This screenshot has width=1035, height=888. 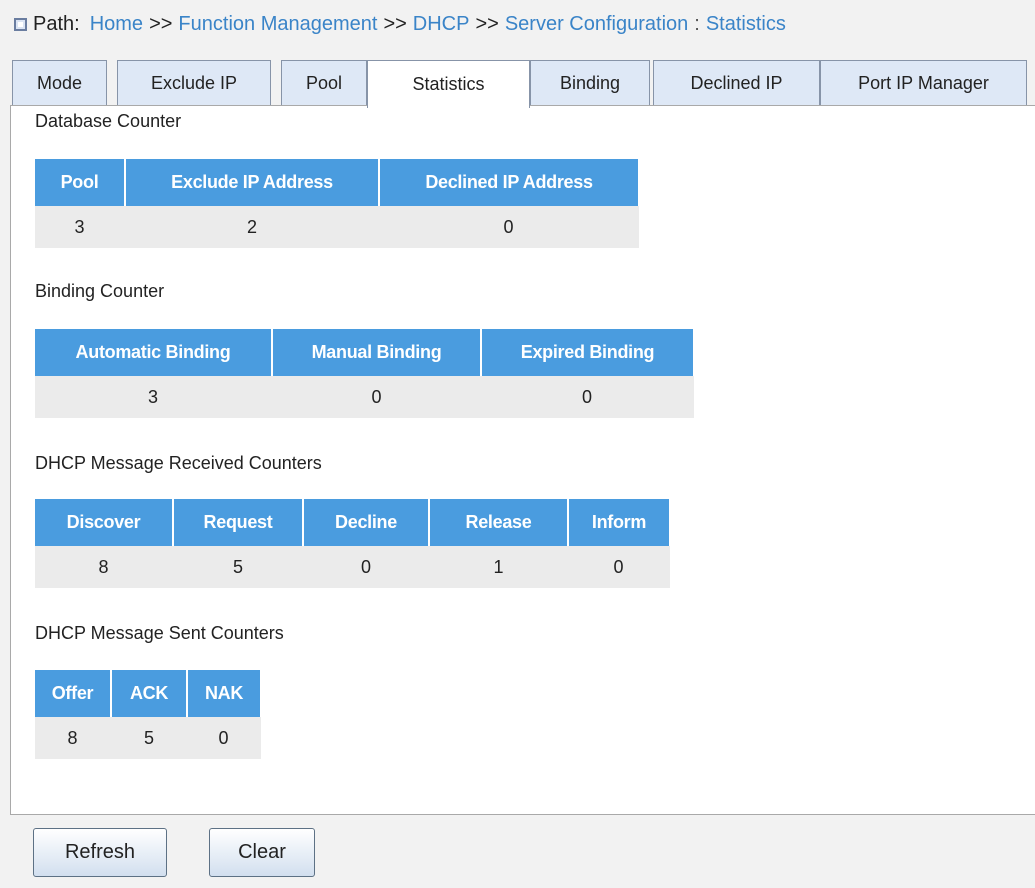 What do you see at coordinates (448, 84) in the screenshot?
I see `tab-statistics: Statistics` at bounding box center [448, 84].